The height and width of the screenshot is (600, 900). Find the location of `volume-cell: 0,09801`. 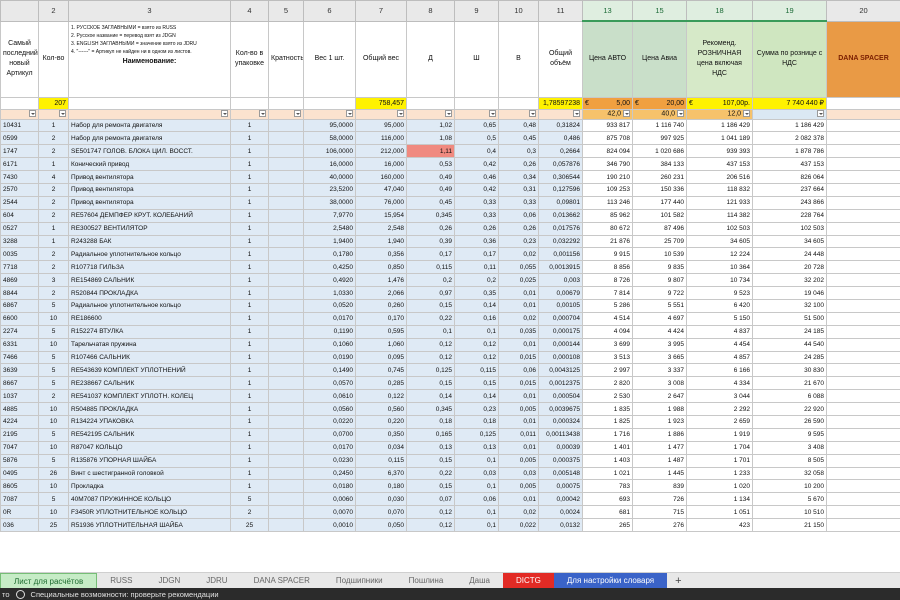

volume-cell: 0,09801 is located at coordinates (560, 202).